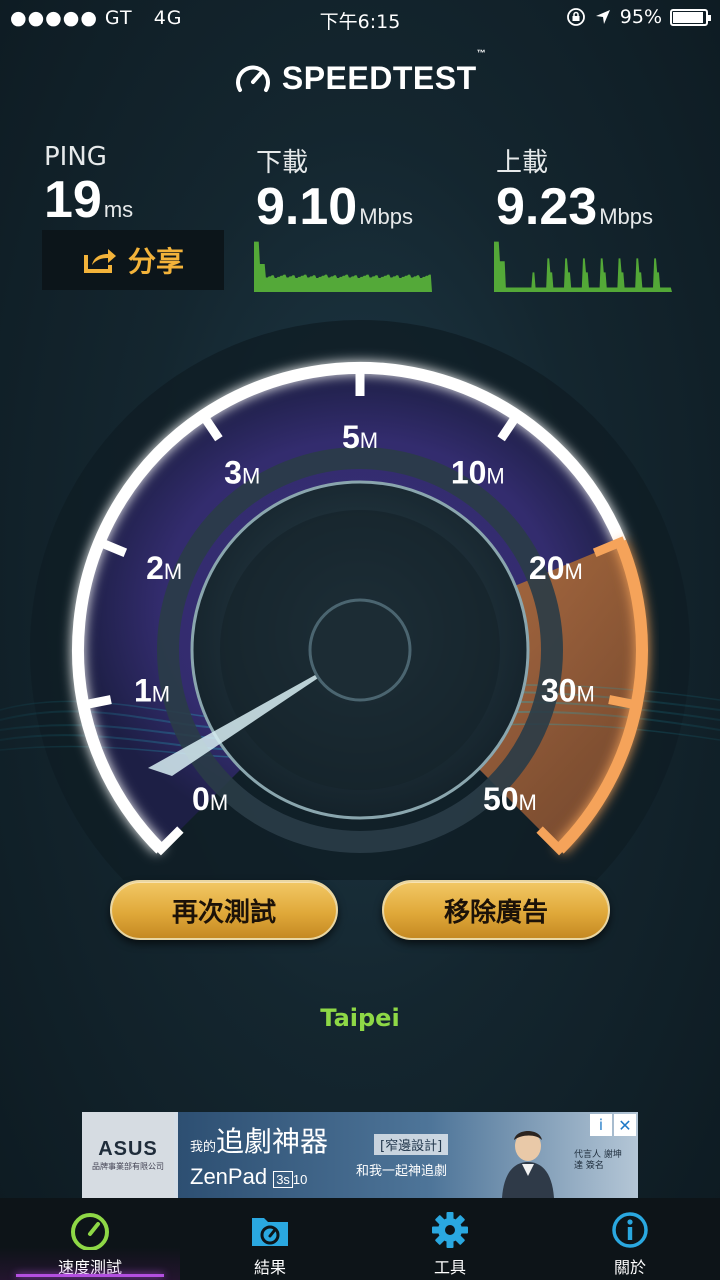 The height and width of the screenshot is (1280, 720). Describe the element at coordinates (598, 1160) in the screenshot. I see `ad-side-note: 代言人 謝坤達 簽名` at that location.